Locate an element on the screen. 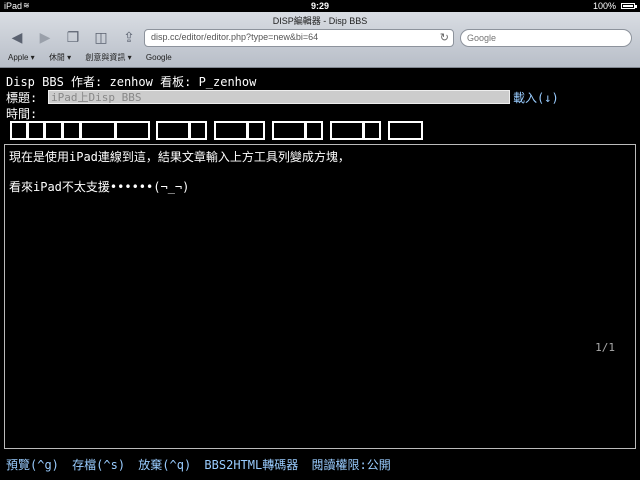  board-name: P_zenhow is located at coordinates (227, 82).